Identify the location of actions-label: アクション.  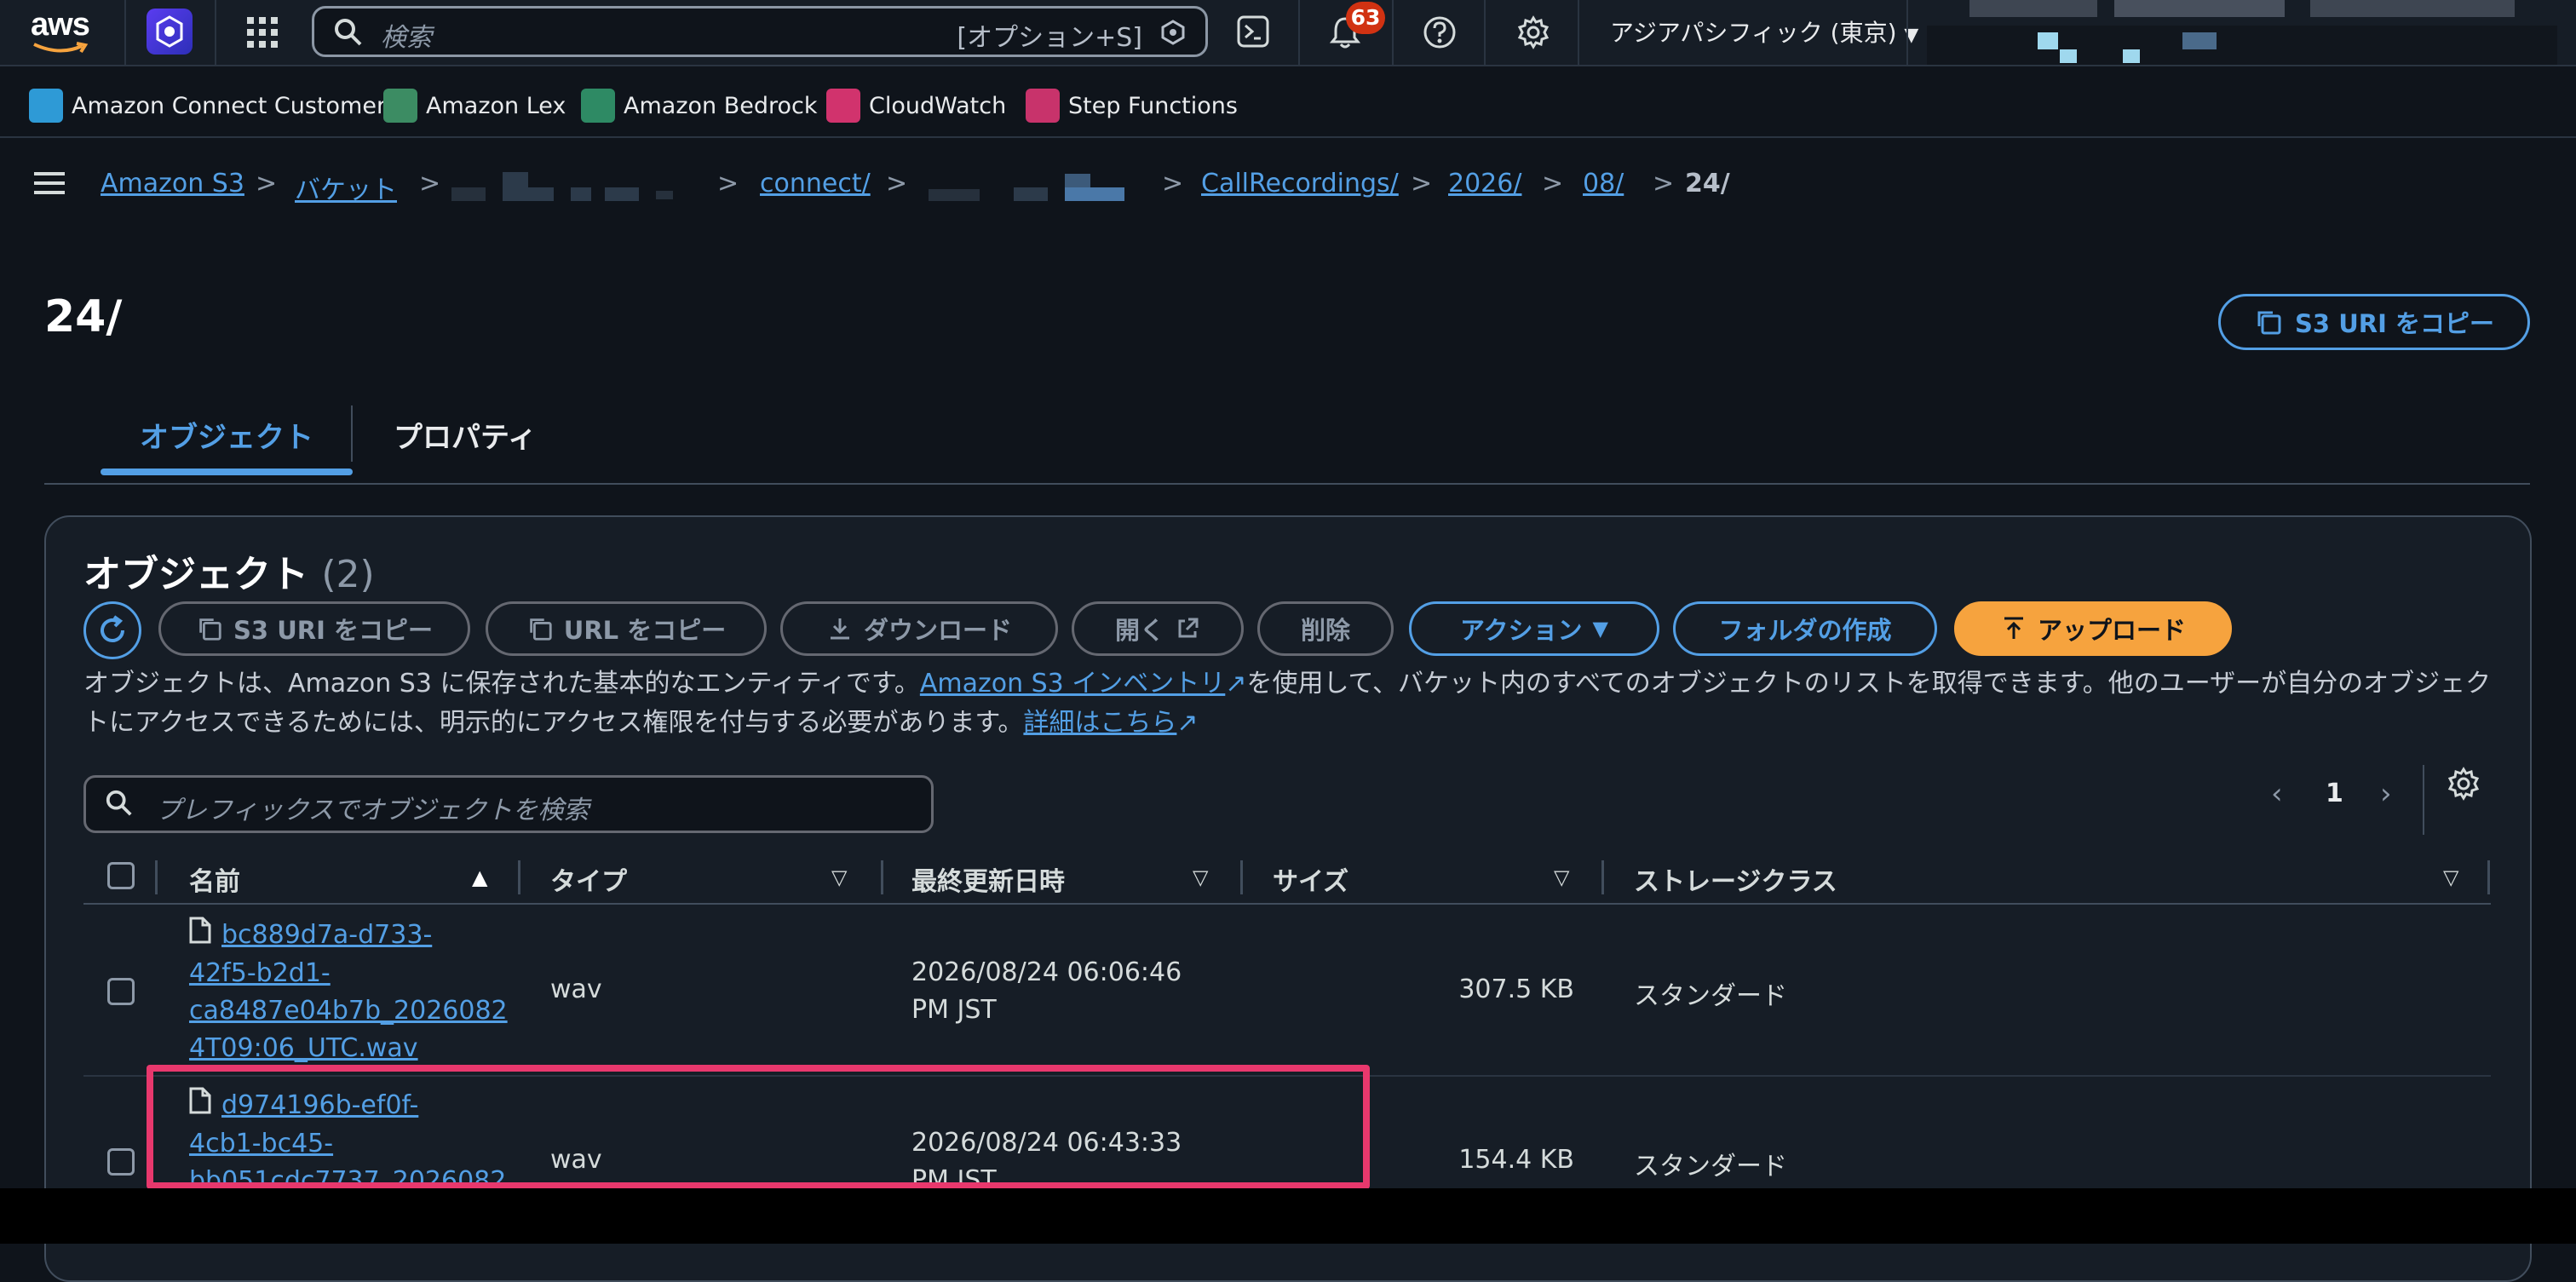
(1521, 630).